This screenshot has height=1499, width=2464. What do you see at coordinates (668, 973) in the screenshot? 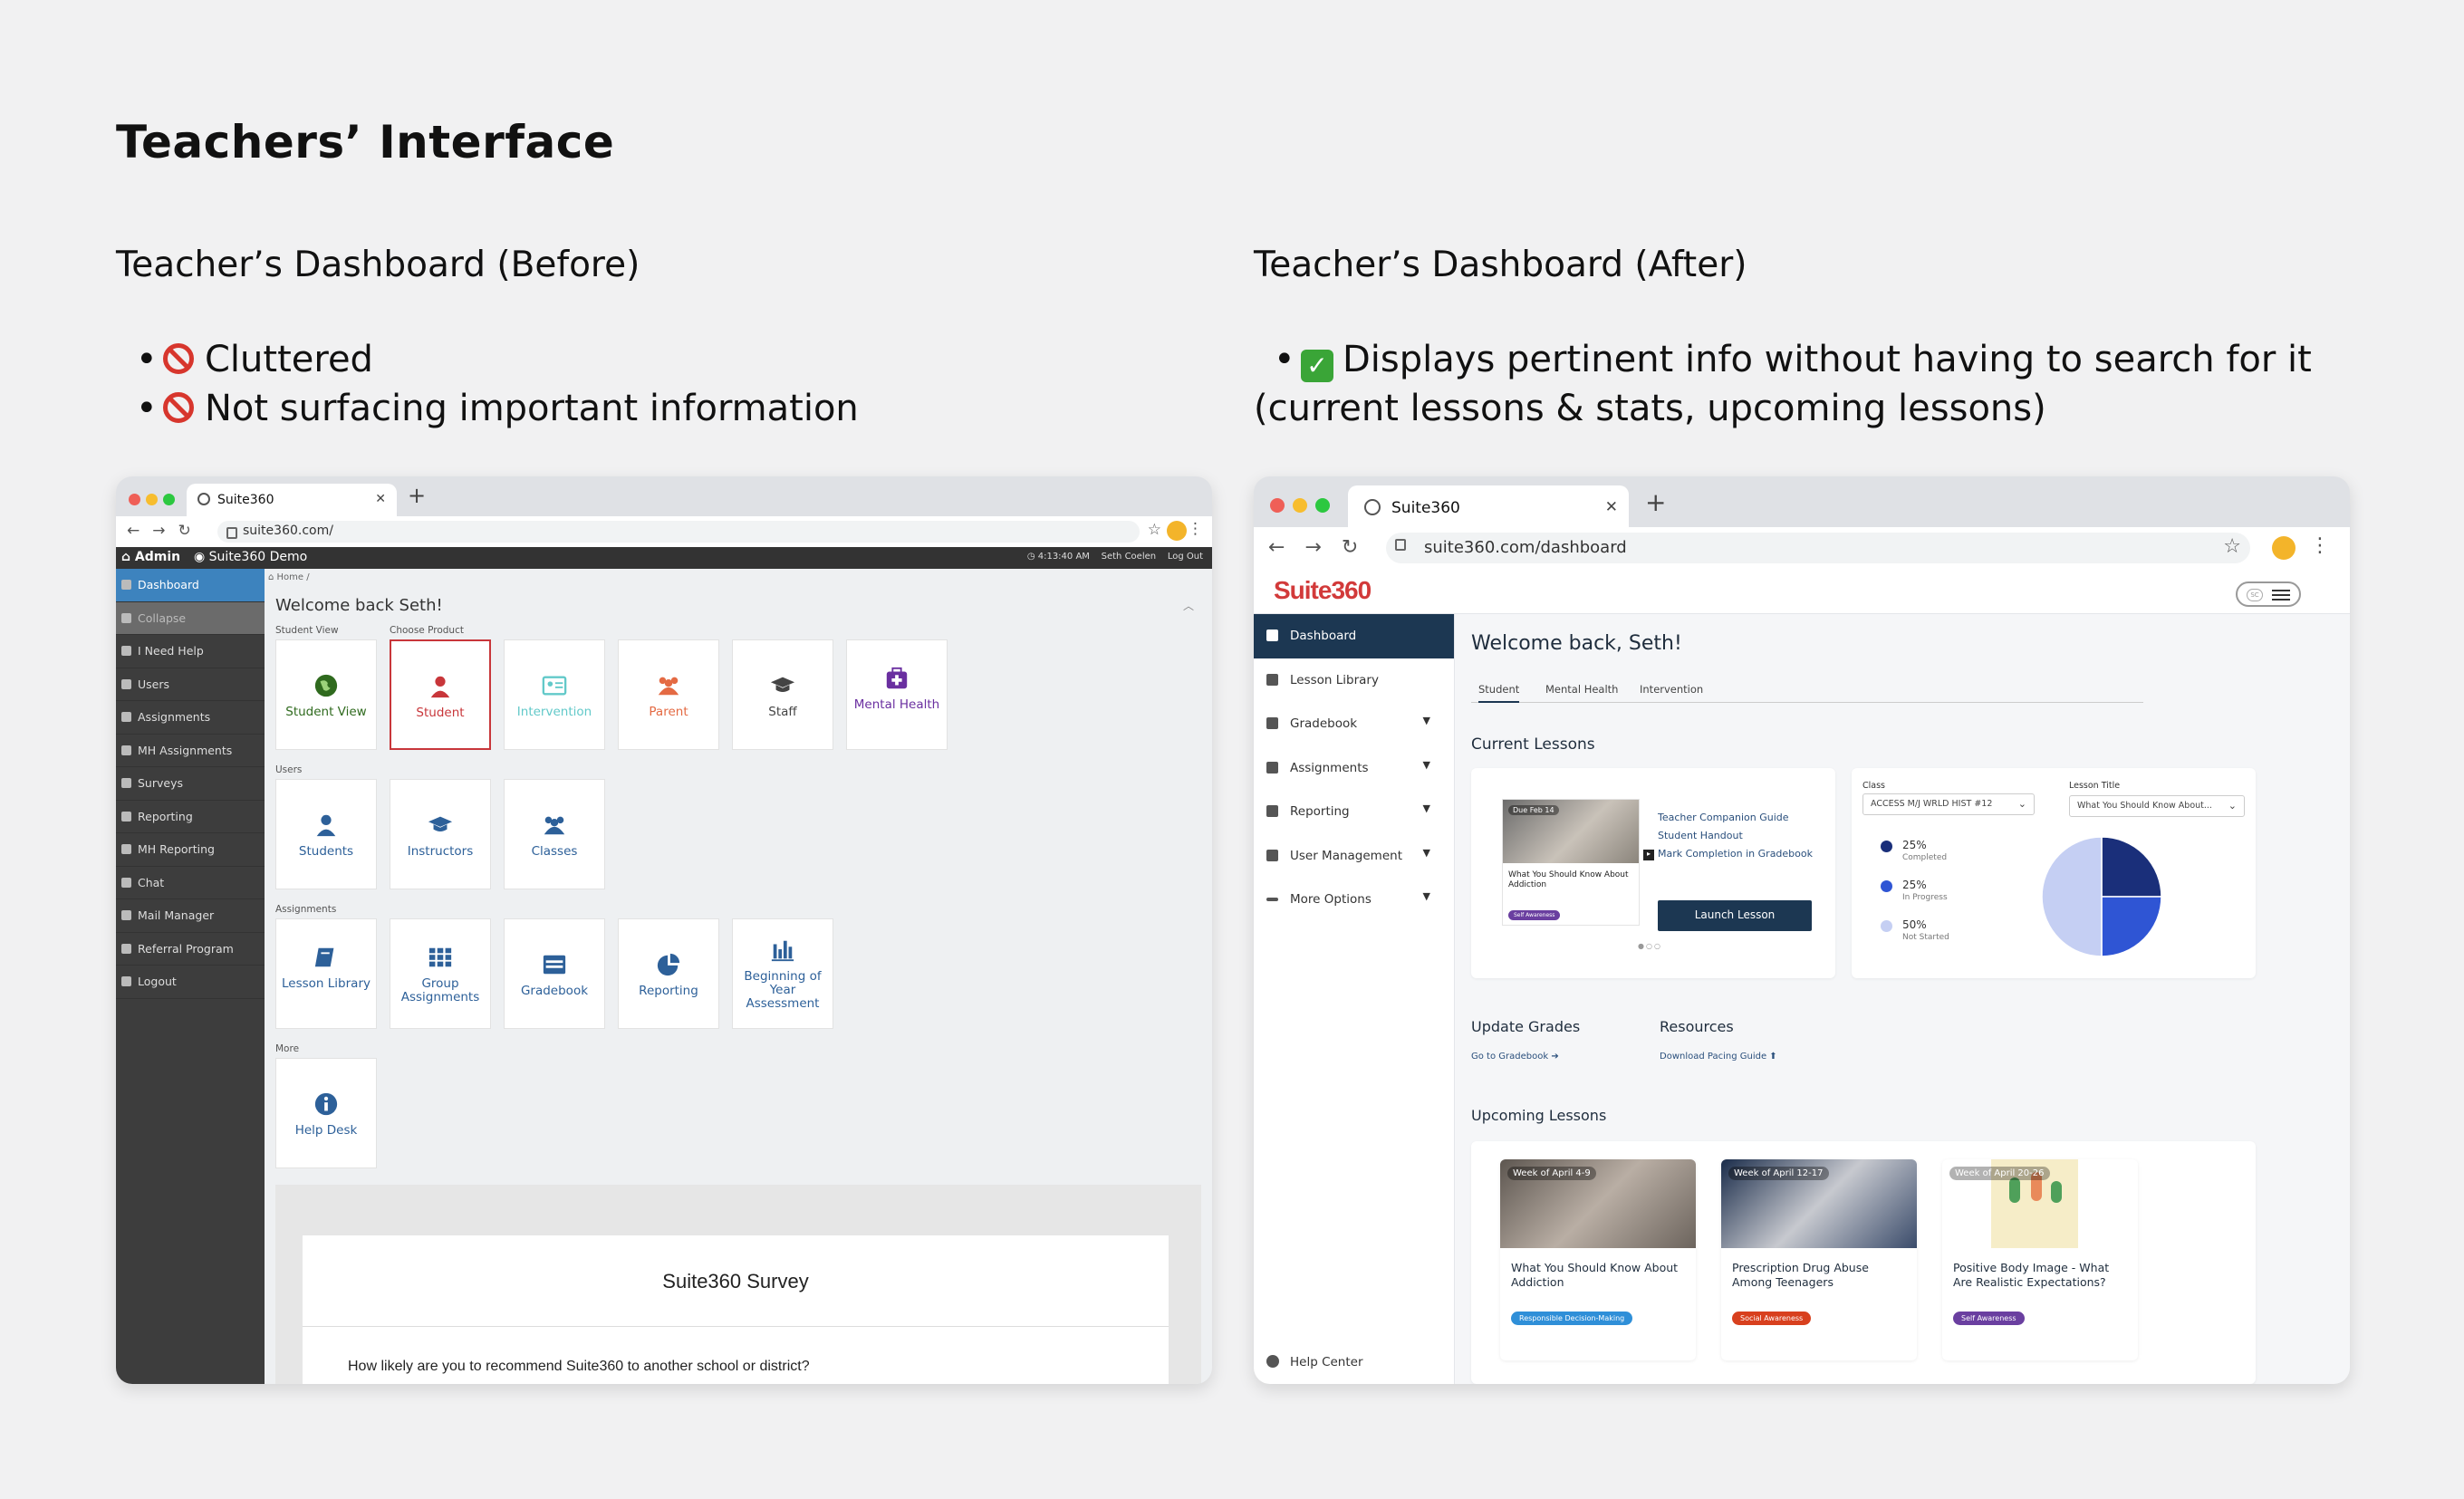
I see `tile-reporting: Reporting` at bounding box center [668, 973].